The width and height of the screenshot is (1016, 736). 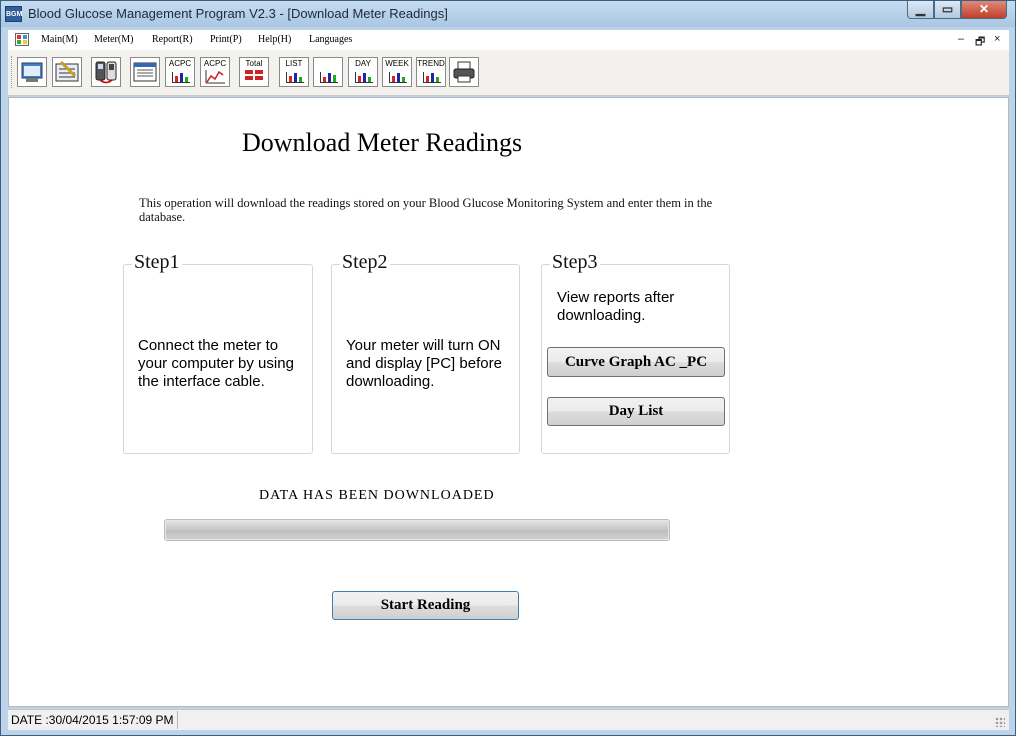 What do you see at coordinates (106, 72) in the screenshot?
I see `meter-download-icon` at bounding box center [106, 72].